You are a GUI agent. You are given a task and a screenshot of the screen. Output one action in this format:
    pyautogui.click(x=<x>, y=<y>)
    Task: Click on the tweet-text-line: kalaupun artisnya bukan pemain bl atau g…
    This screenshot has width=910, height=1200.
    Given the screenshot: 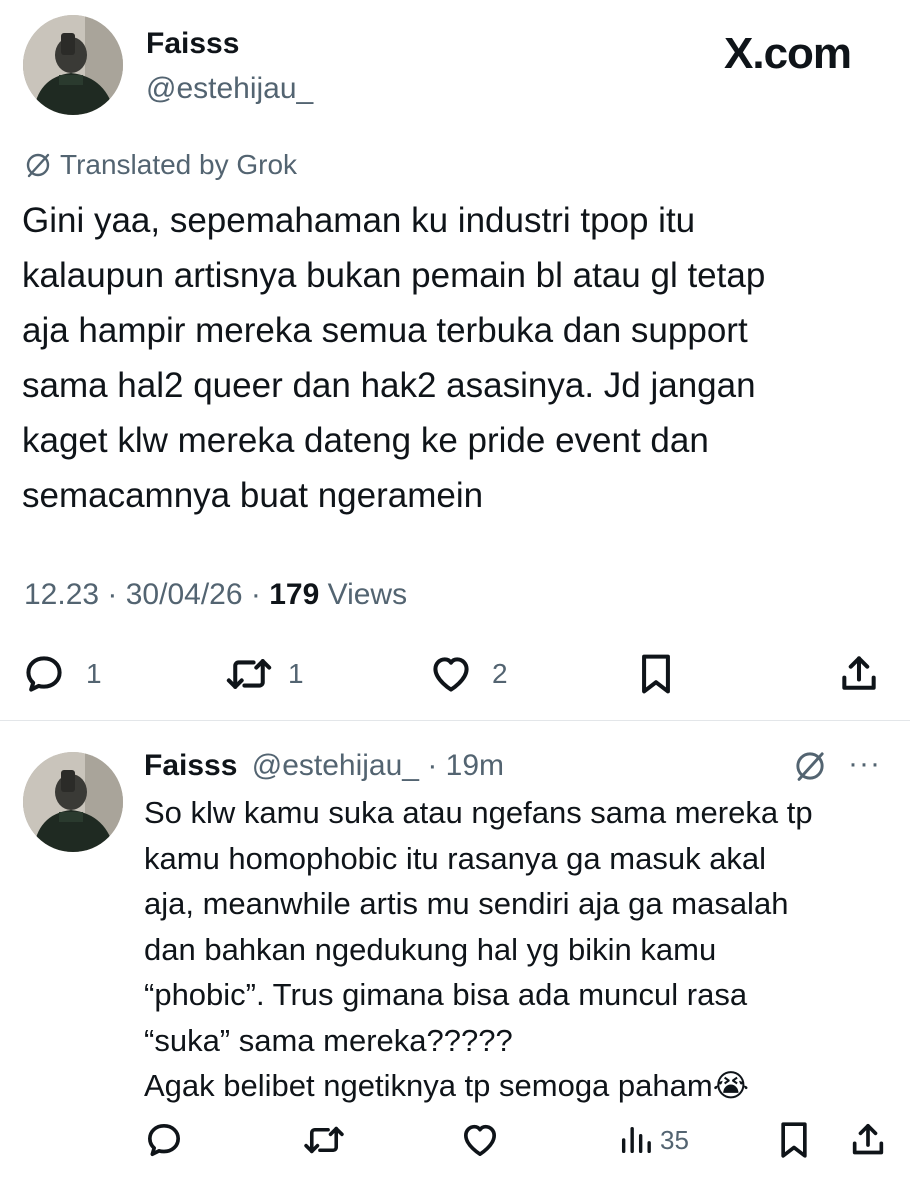 What is the action you would take?
    pyautogui.click(x=394, y=275)
    